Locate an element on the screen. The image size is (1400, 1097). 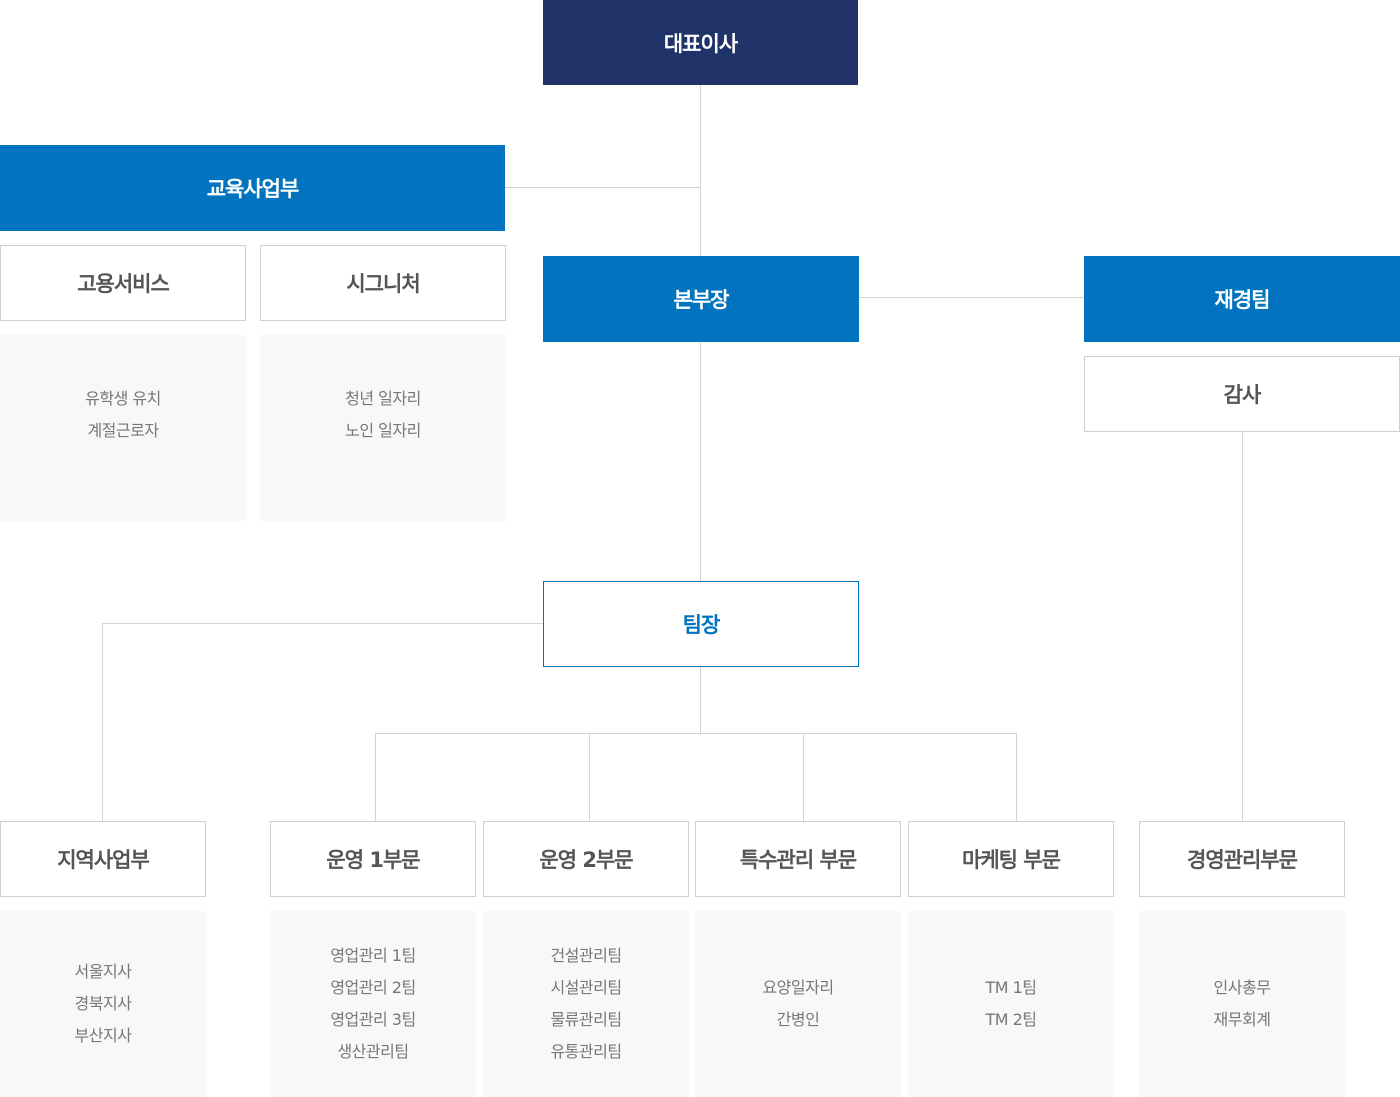
audit-box: 감사 is located at coordinates (1242, 394).